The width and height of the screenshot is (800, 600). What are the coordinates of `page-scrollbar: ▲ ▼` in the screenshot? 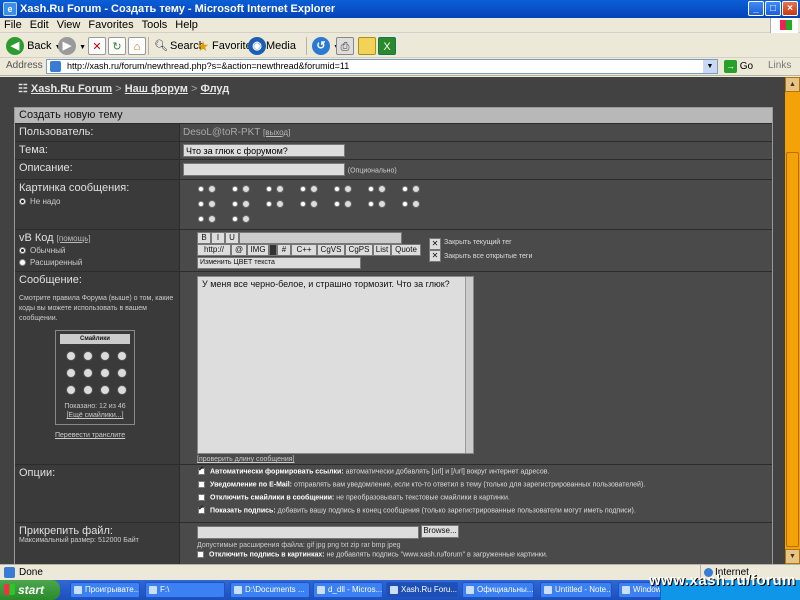 It's located at (792, 320).